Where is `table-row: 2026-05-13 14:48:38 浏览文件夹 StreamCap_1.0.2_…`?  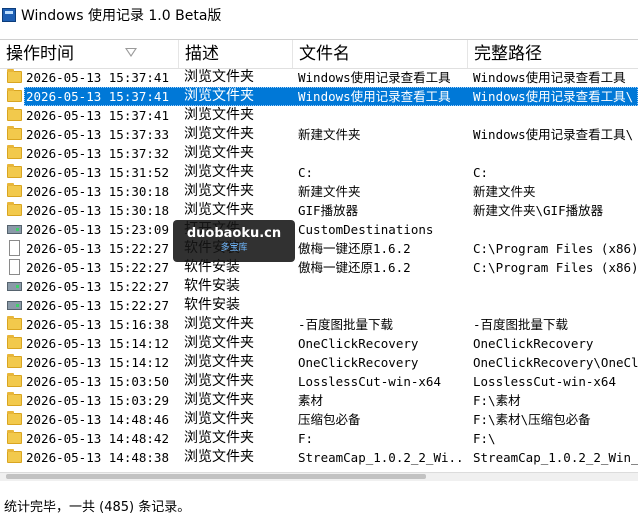
table-row: 2026-05-13 14:48:38 浏览文件夹 StreamCap_1.0.2_… is located at coordinates (319, 457).